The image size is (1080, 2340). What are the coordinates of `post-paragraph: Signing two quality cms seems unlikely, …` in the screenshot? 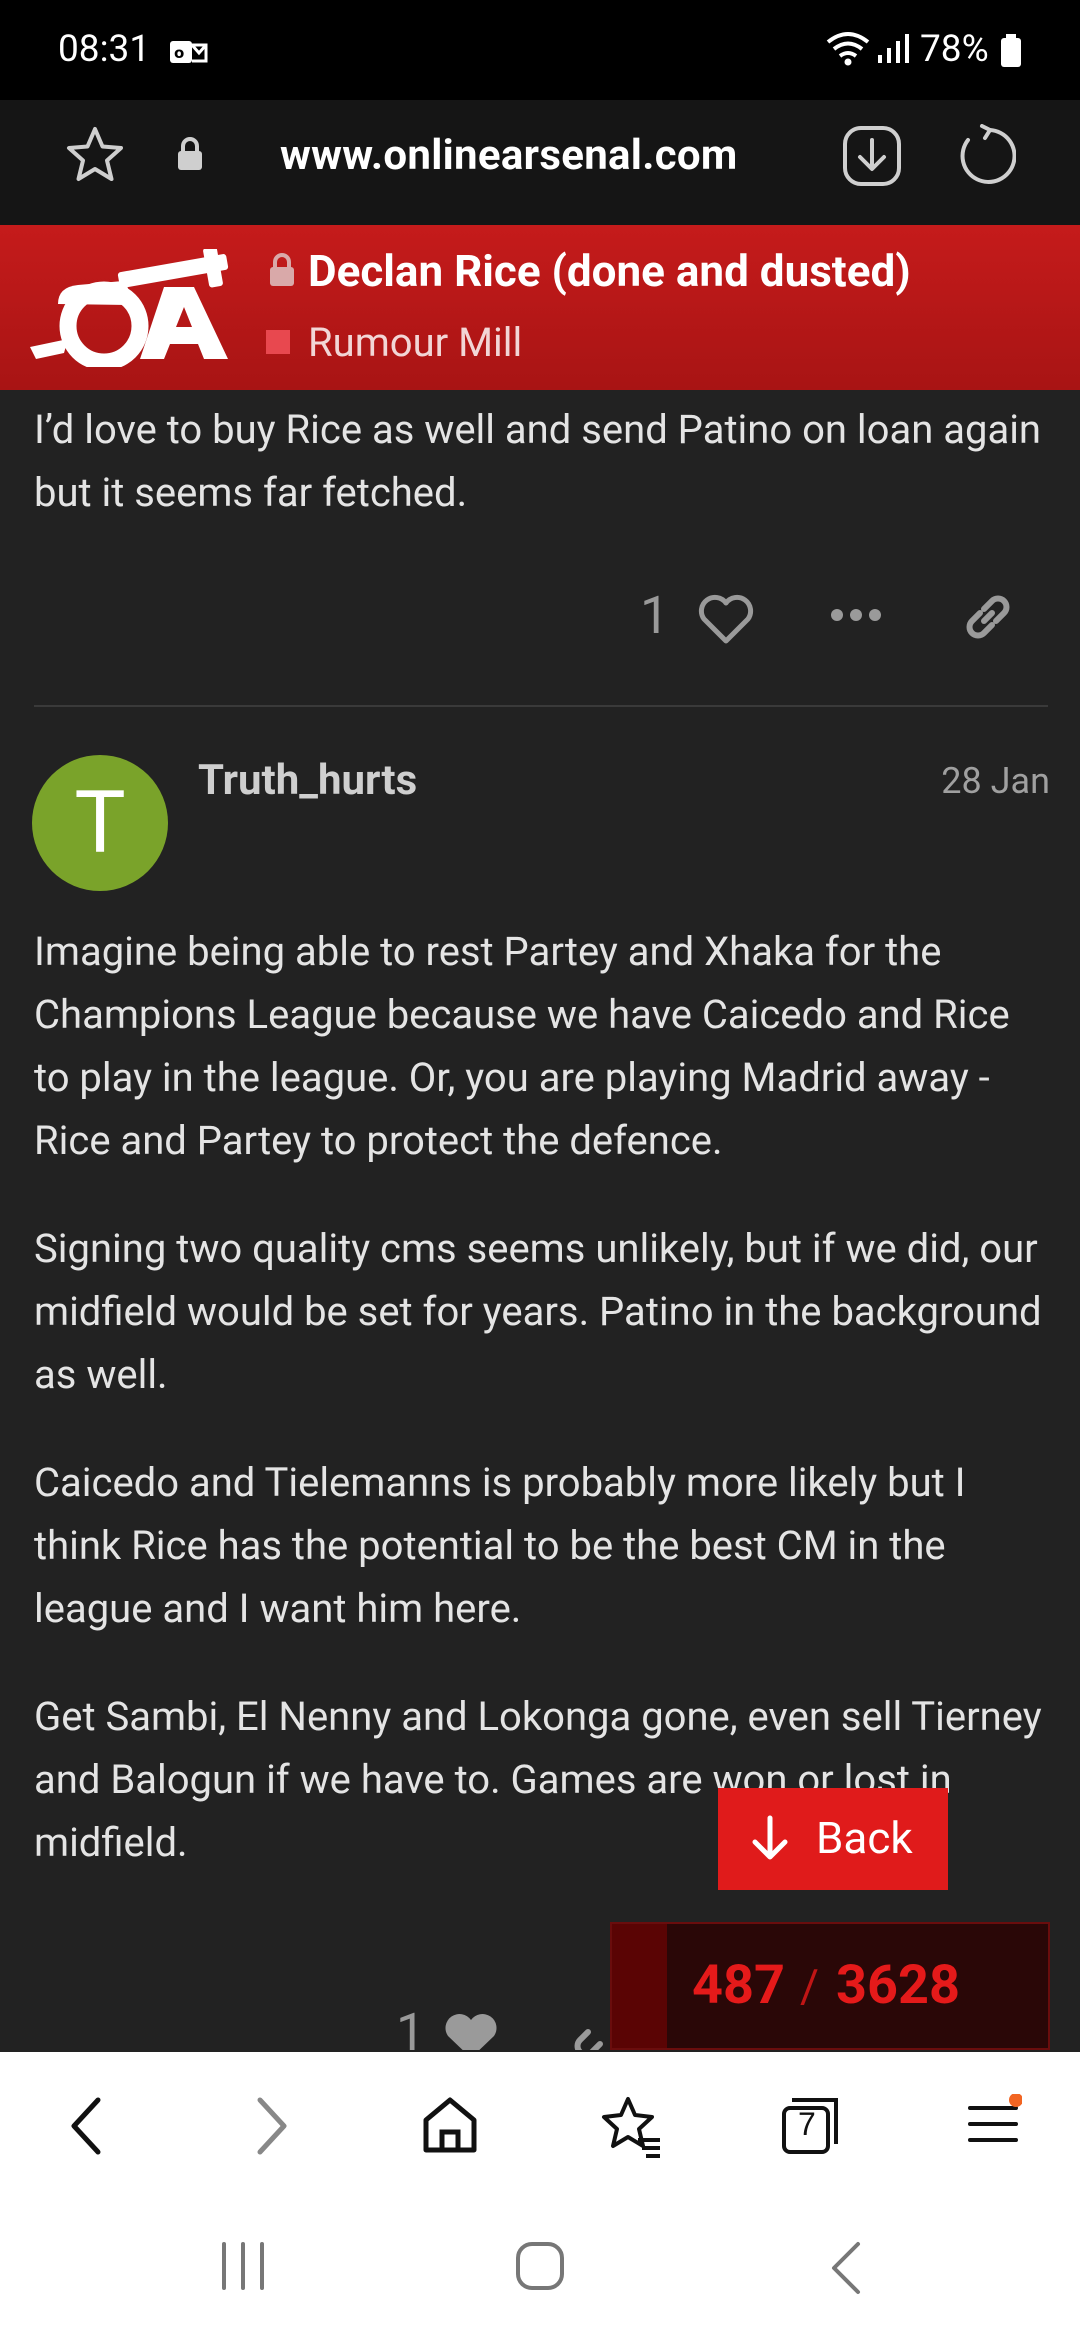 It's located at (538, 1311).